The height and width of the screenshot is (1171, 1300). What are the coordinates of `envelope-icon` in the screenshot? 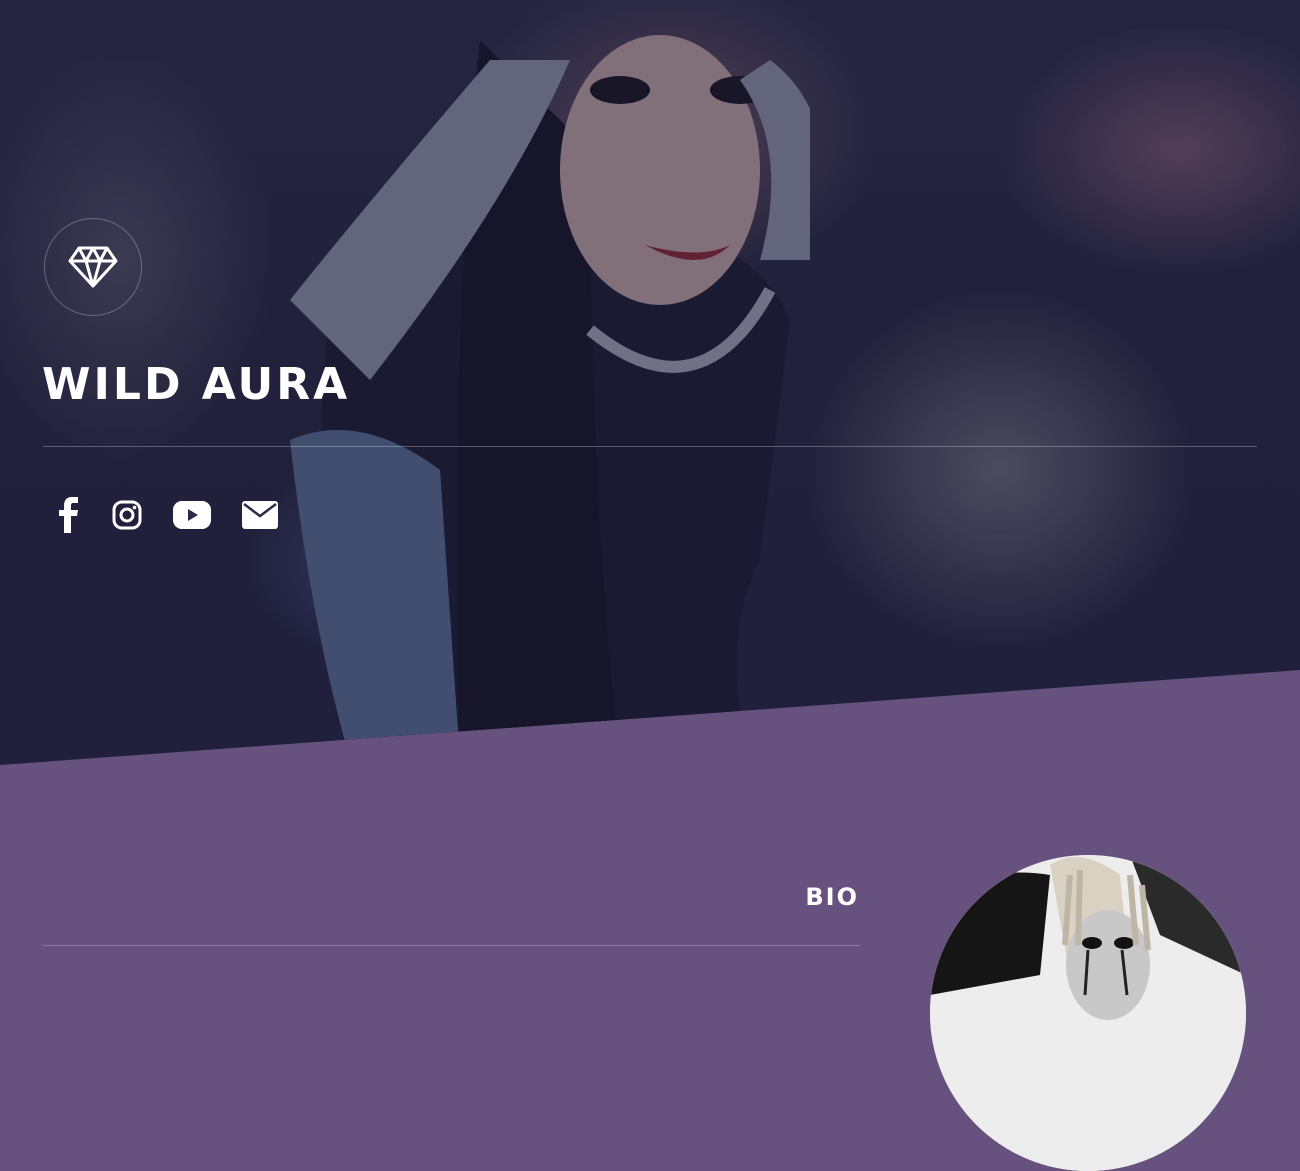 It's located at (260, 515).